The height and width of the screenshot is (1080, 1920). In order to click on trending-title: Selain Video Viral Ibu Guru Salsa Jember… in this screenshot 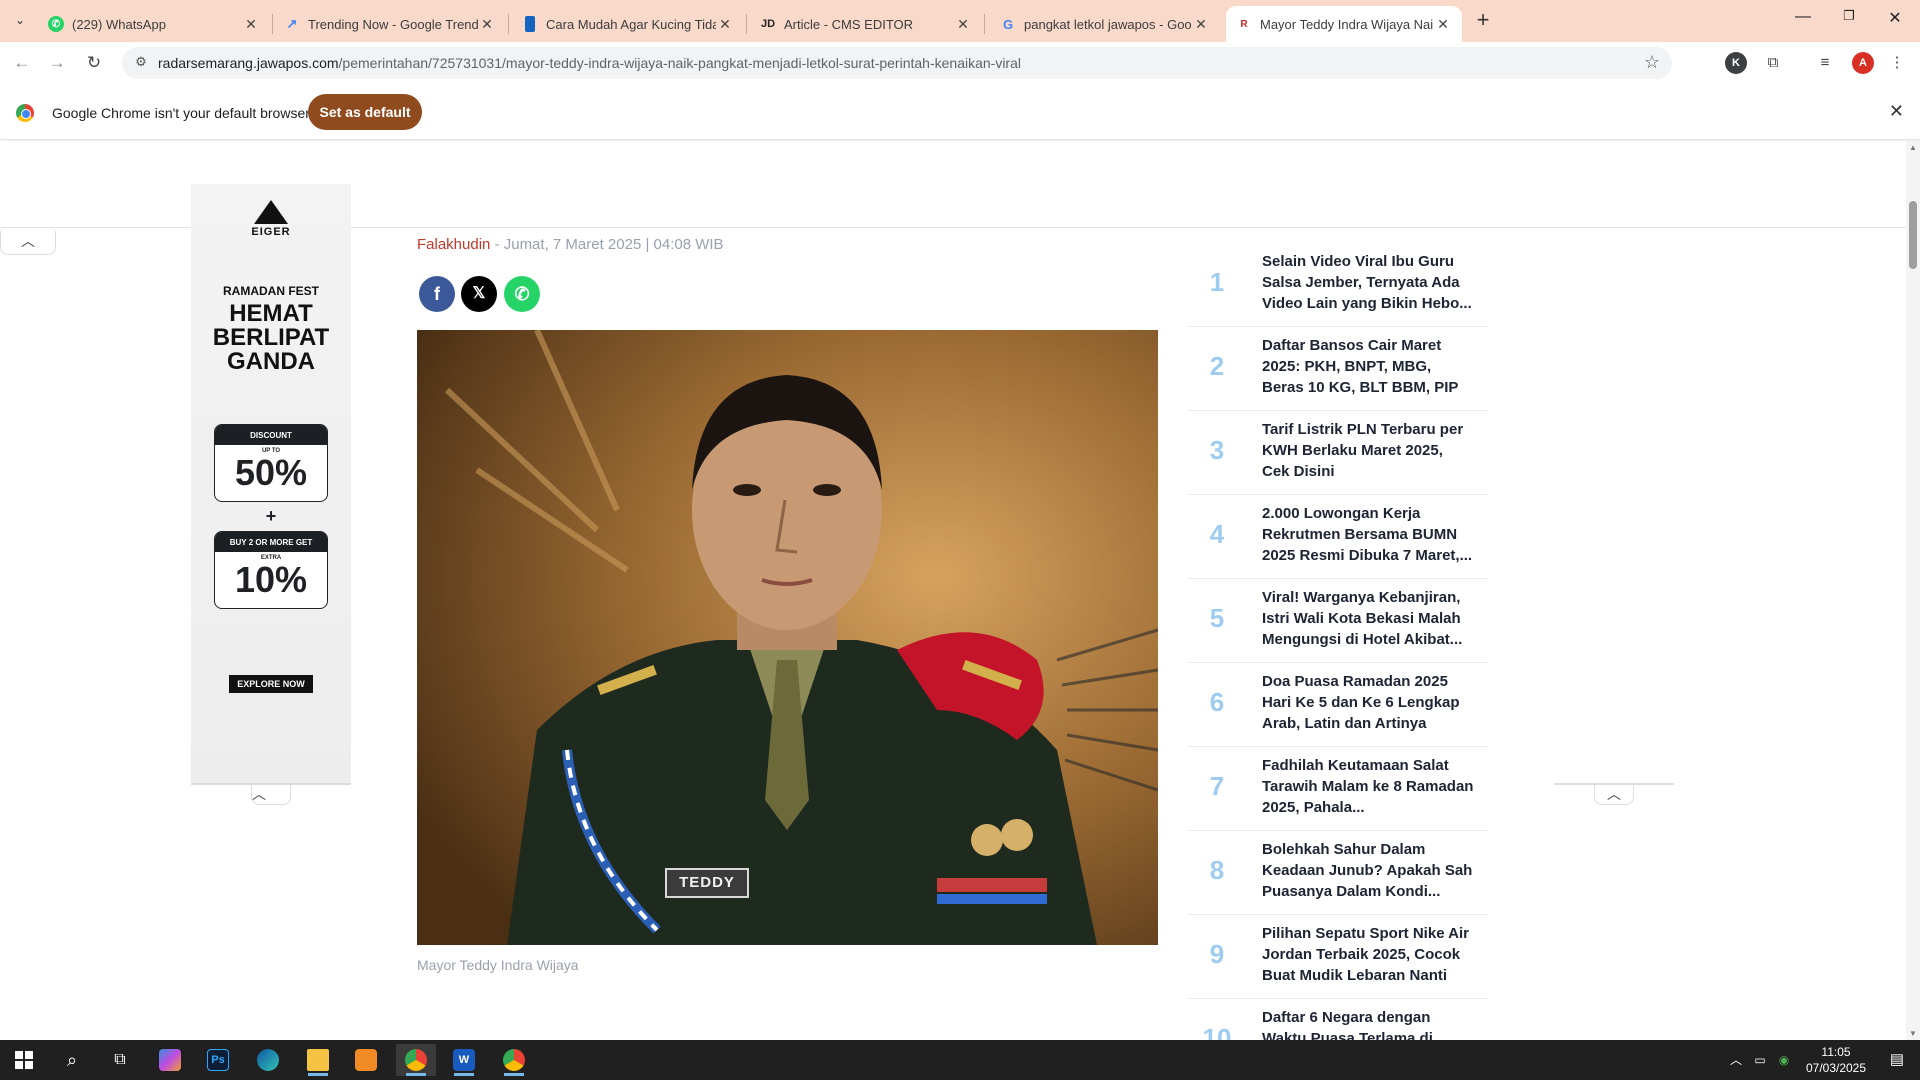, I will do `click(1368, 282)`.